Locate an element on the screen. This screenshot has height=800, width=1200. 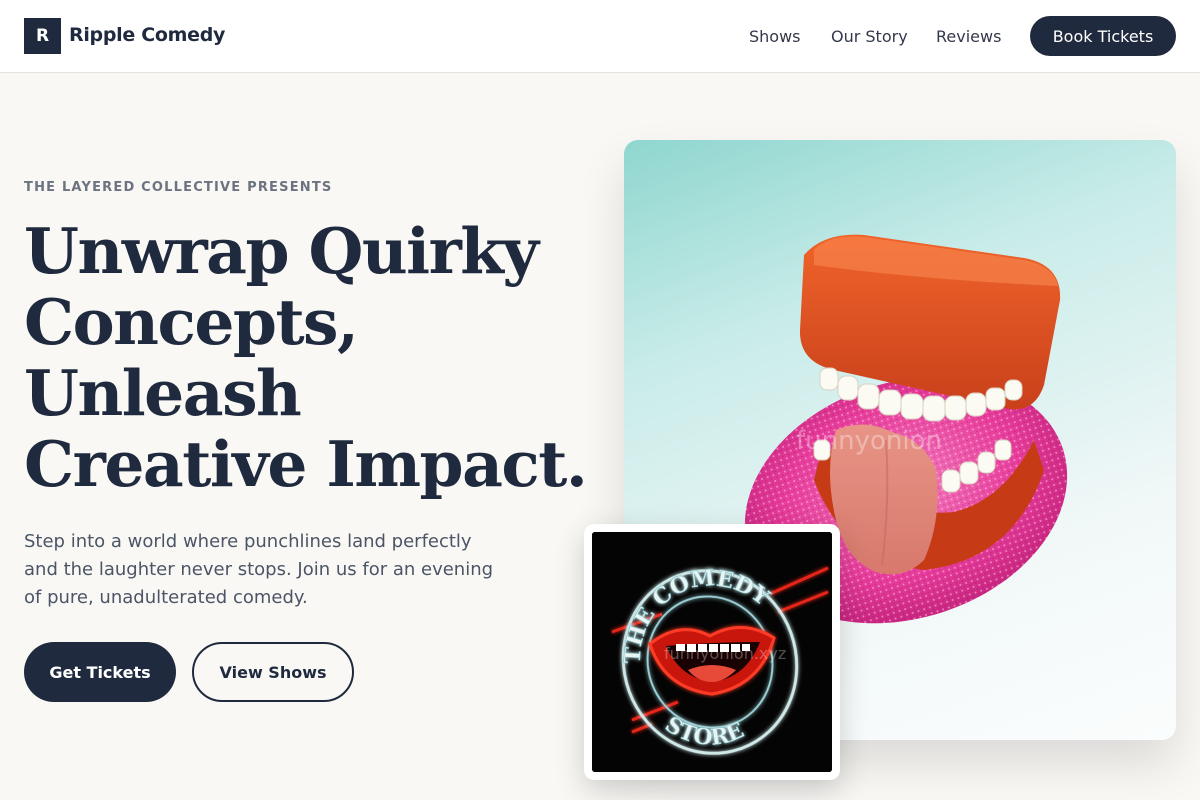
nav-shows: Shows is located at coordinates (775, 36).